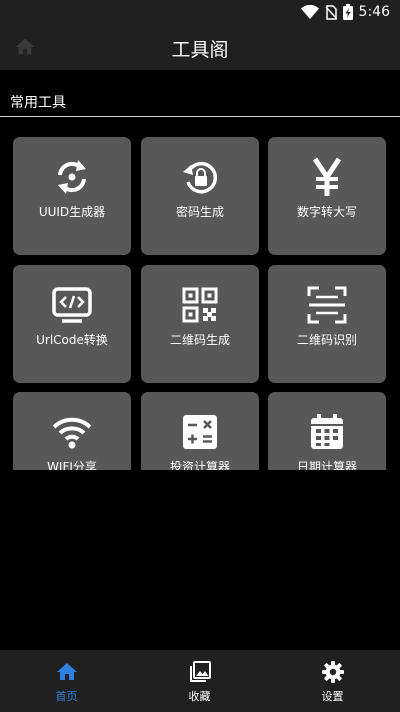 Image resolution: width=400 pixels, height=712 pixels. Describe the element at coordinates (200, 12) in the screenshot. I see `status-bar: 5:46` at that location.